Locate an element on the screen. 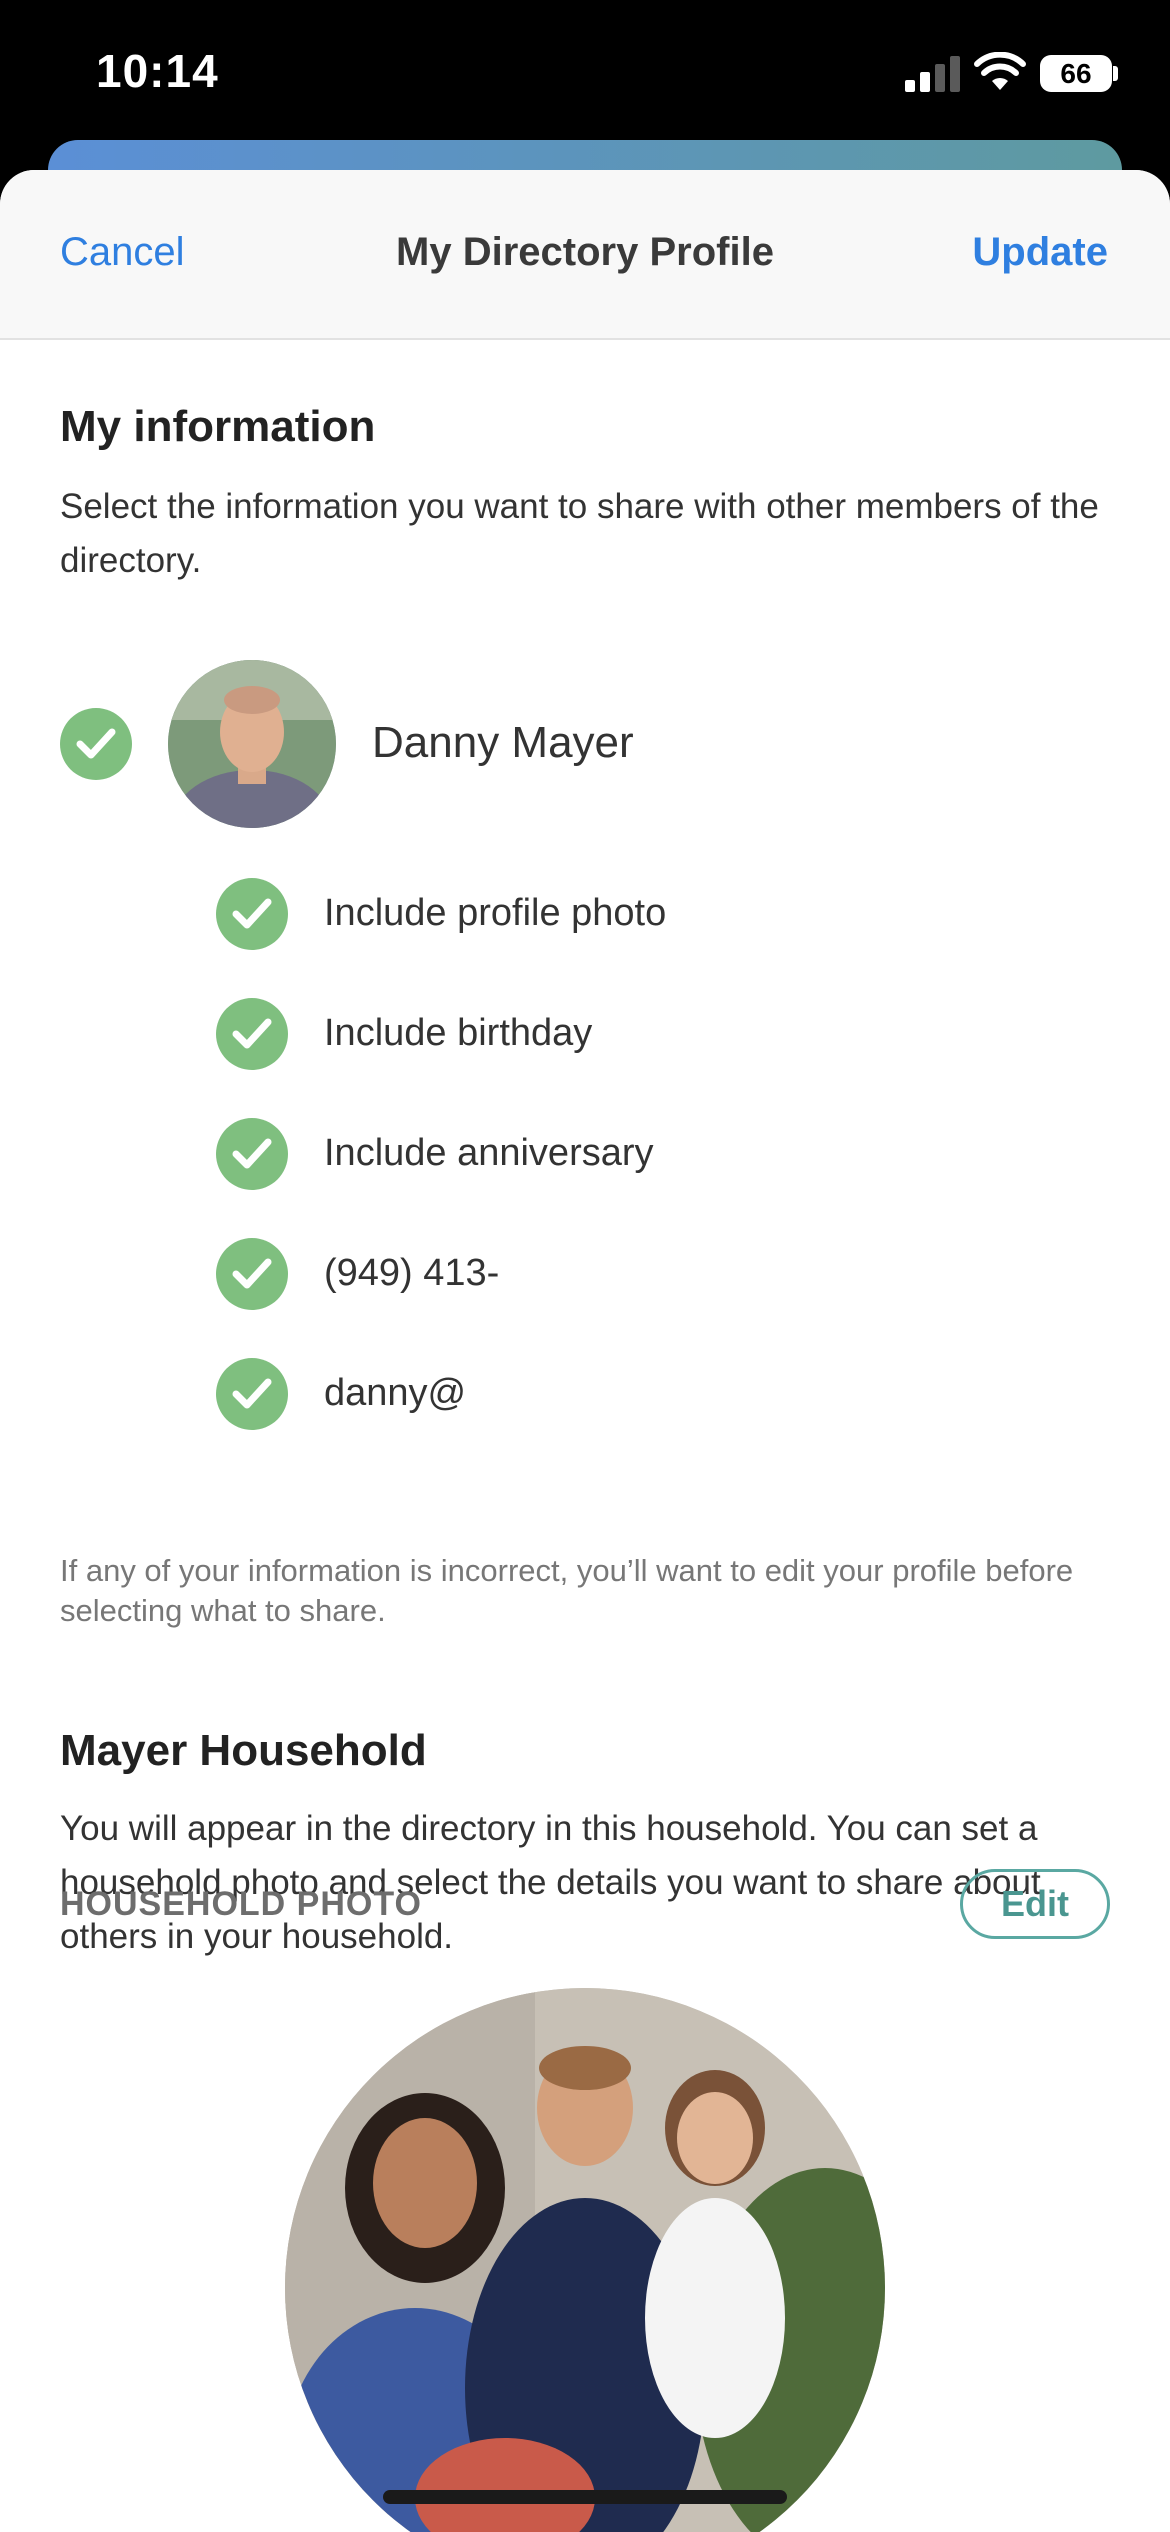 The width and height of the screenshot is (1170, 2532). update-button: Update is located at coordinates (1040, 252).